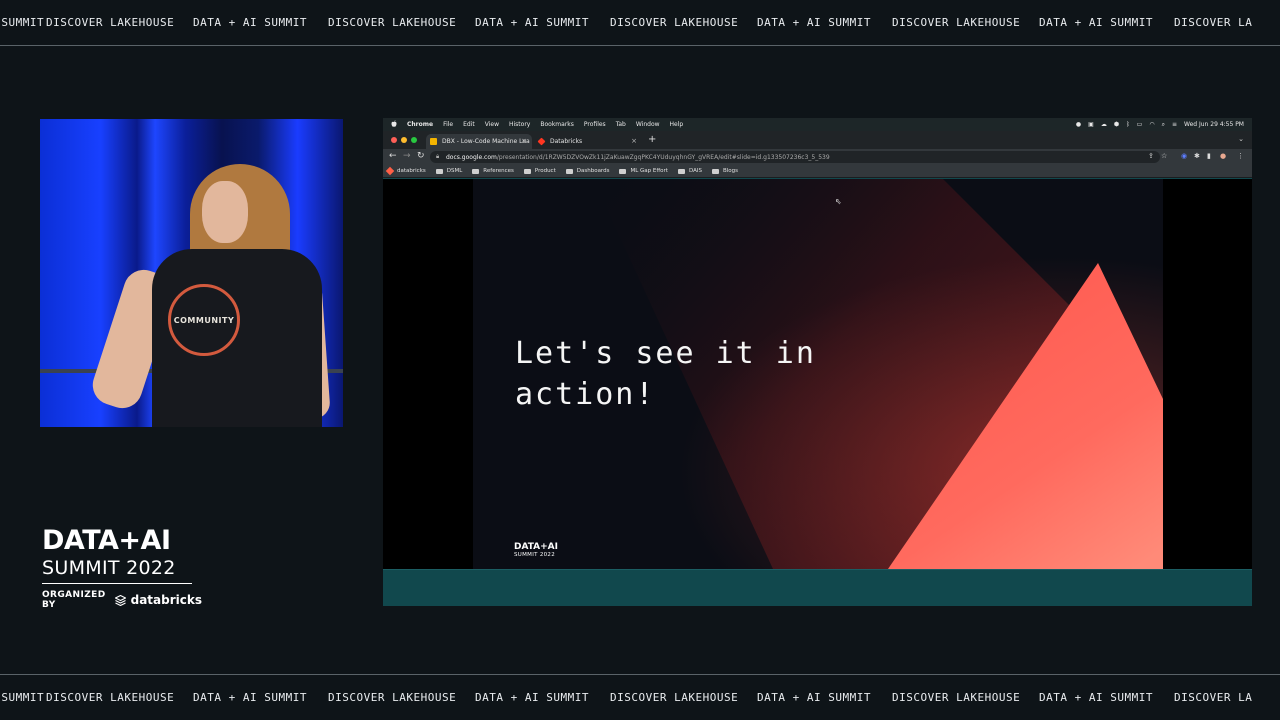  I want to click on menubar-help: Help, so click(677, 124).